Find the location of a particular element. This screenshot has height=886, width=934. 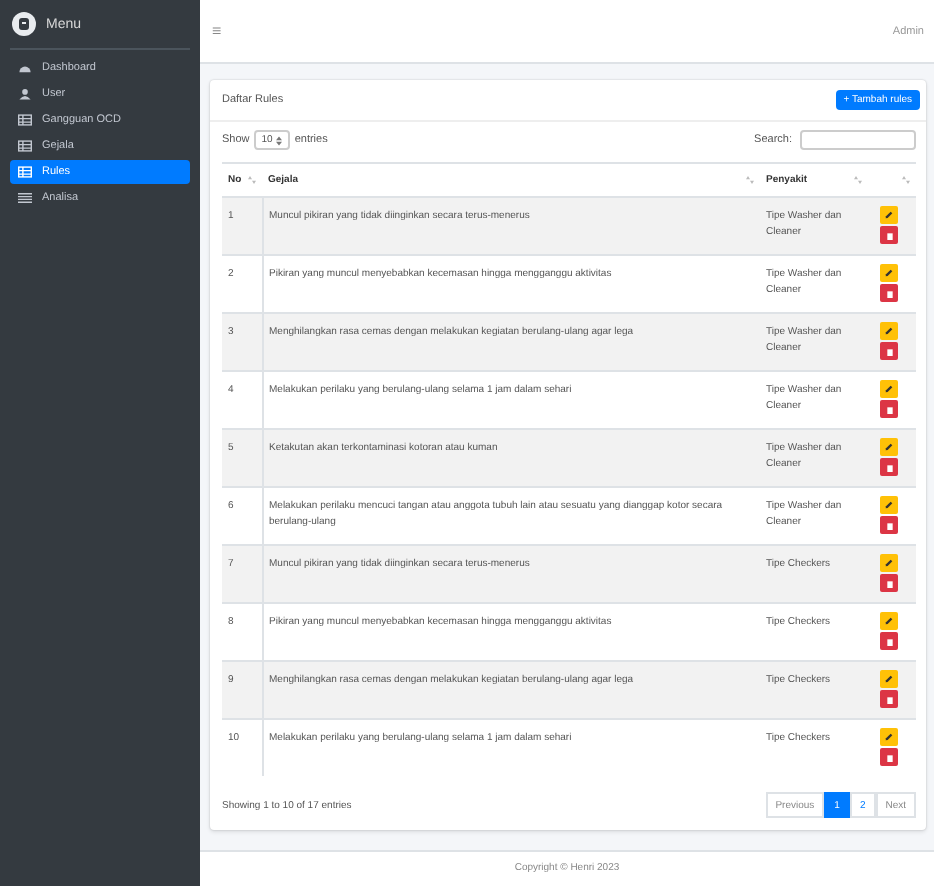

list-icon is located at coordinates (25, 198).